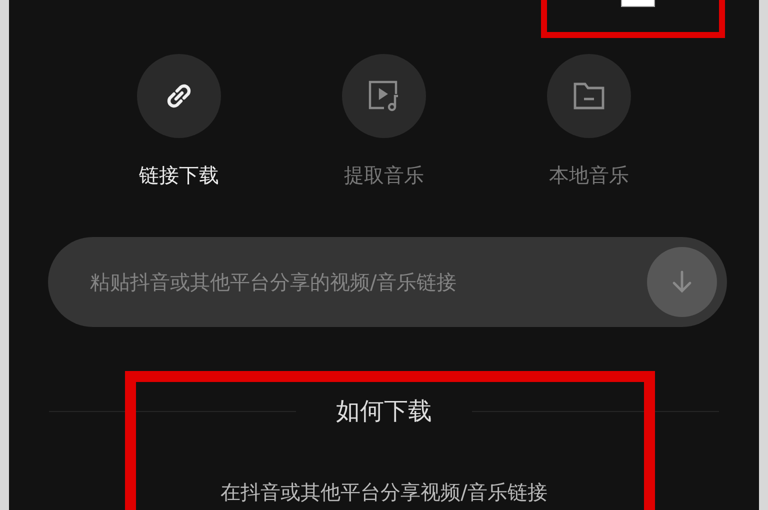 This screenshot has width=768, height=510. What do you see at coordinates (384, 492) in the screenshot?
I see `instruction-text: 在抖音或其他平台分享视频/音乐链接` at bounding box center [384, 492].